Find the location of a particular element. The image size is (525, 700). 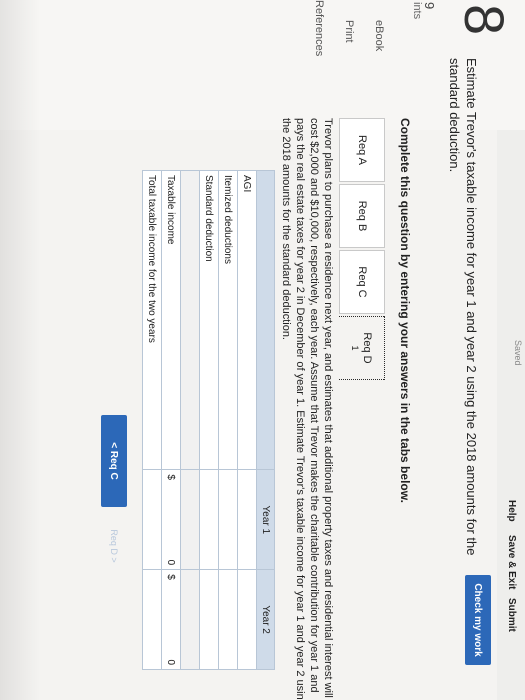

print-link: Print is located at coordinates (349, 31).